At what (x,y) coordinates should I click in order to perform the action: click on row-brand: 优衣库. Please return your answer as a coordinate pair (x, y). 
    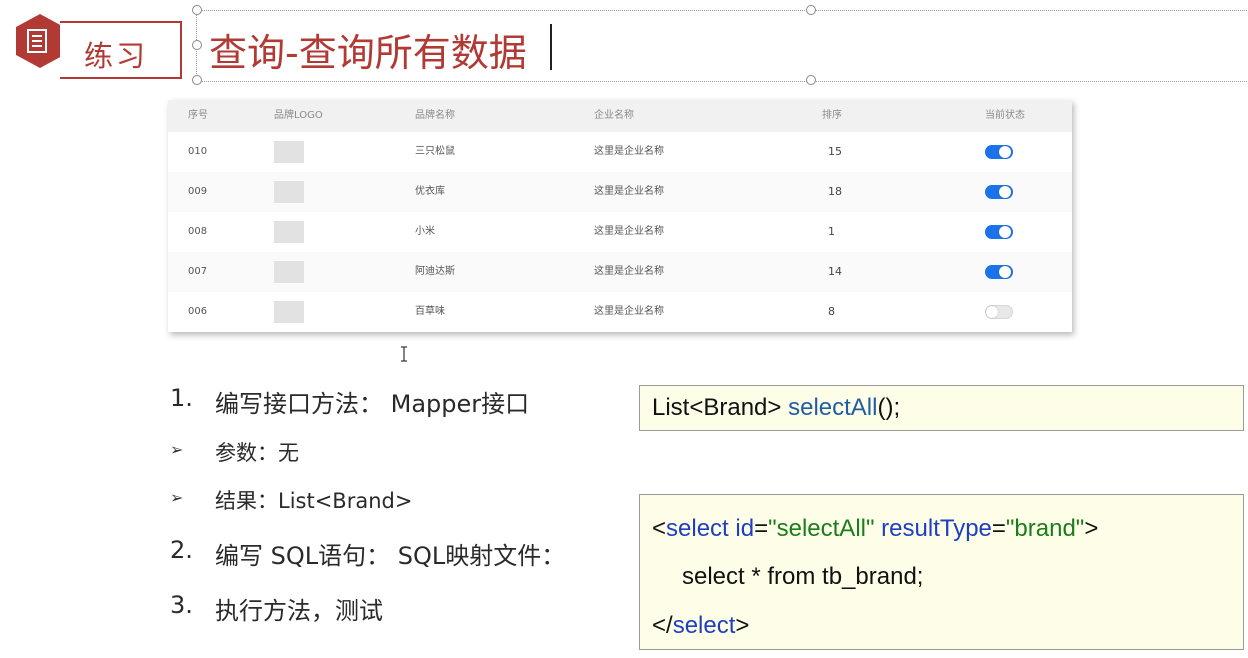
    Looking at the image, I should click on (430, 191).